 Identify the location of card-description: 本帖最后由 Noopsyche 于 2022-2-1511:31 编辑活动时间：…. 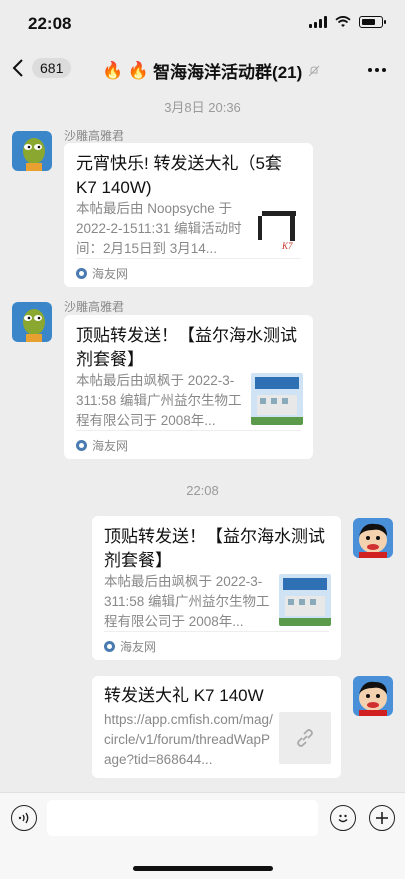
(159, 228).